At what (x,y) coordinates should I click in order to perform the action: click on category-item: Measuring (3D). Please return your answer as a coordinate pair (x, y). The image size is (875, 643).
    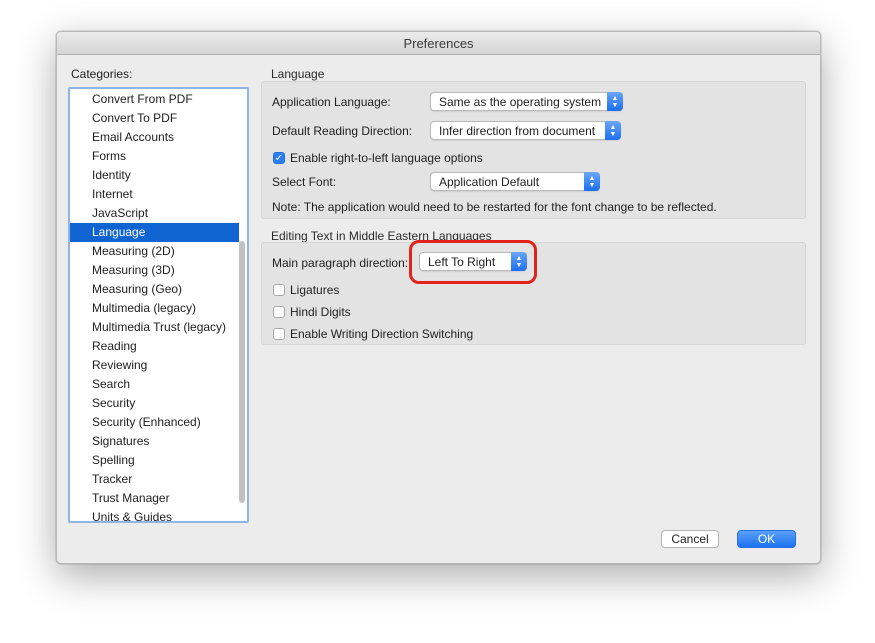
    Looking at the image, I should click on (154, 270).